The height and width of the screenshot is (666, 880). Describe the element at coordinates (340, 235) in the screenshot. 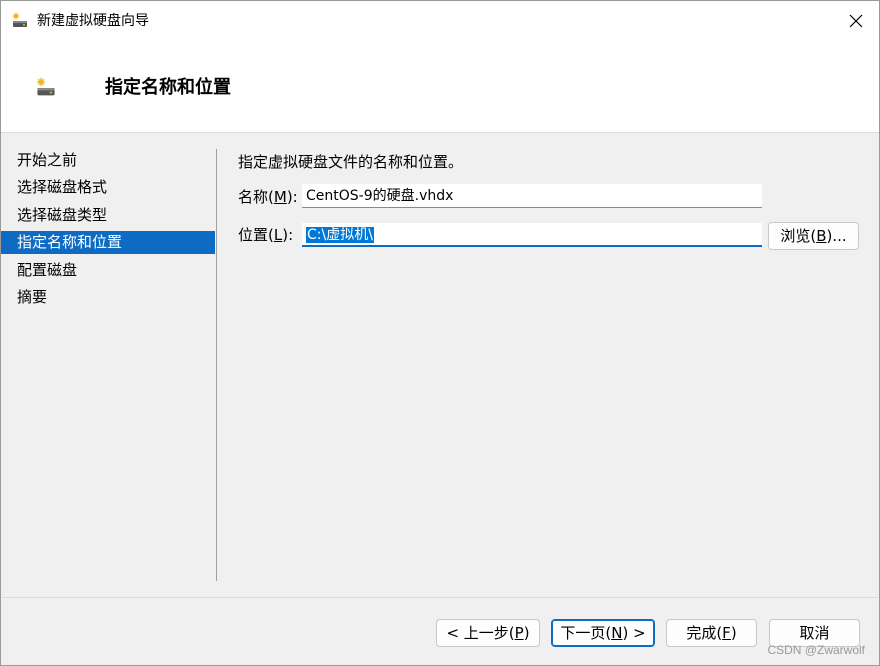

I see `location-value: C:\虚拟机\` at that location.